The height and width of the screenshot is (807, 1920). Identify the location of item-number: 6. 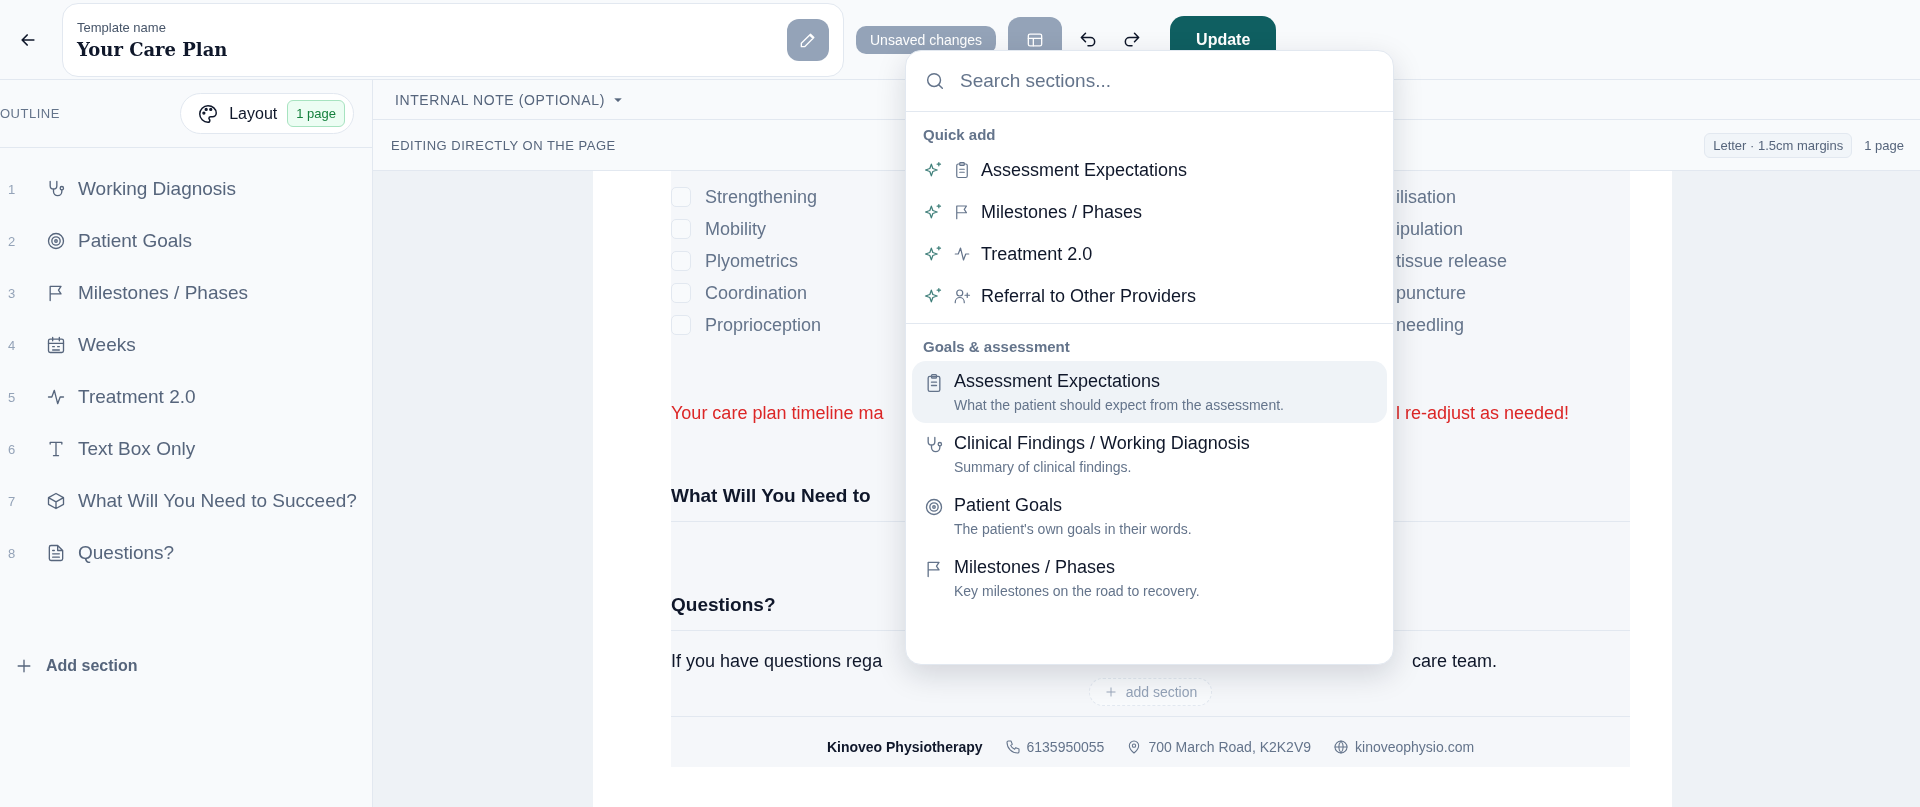
(12, 449).